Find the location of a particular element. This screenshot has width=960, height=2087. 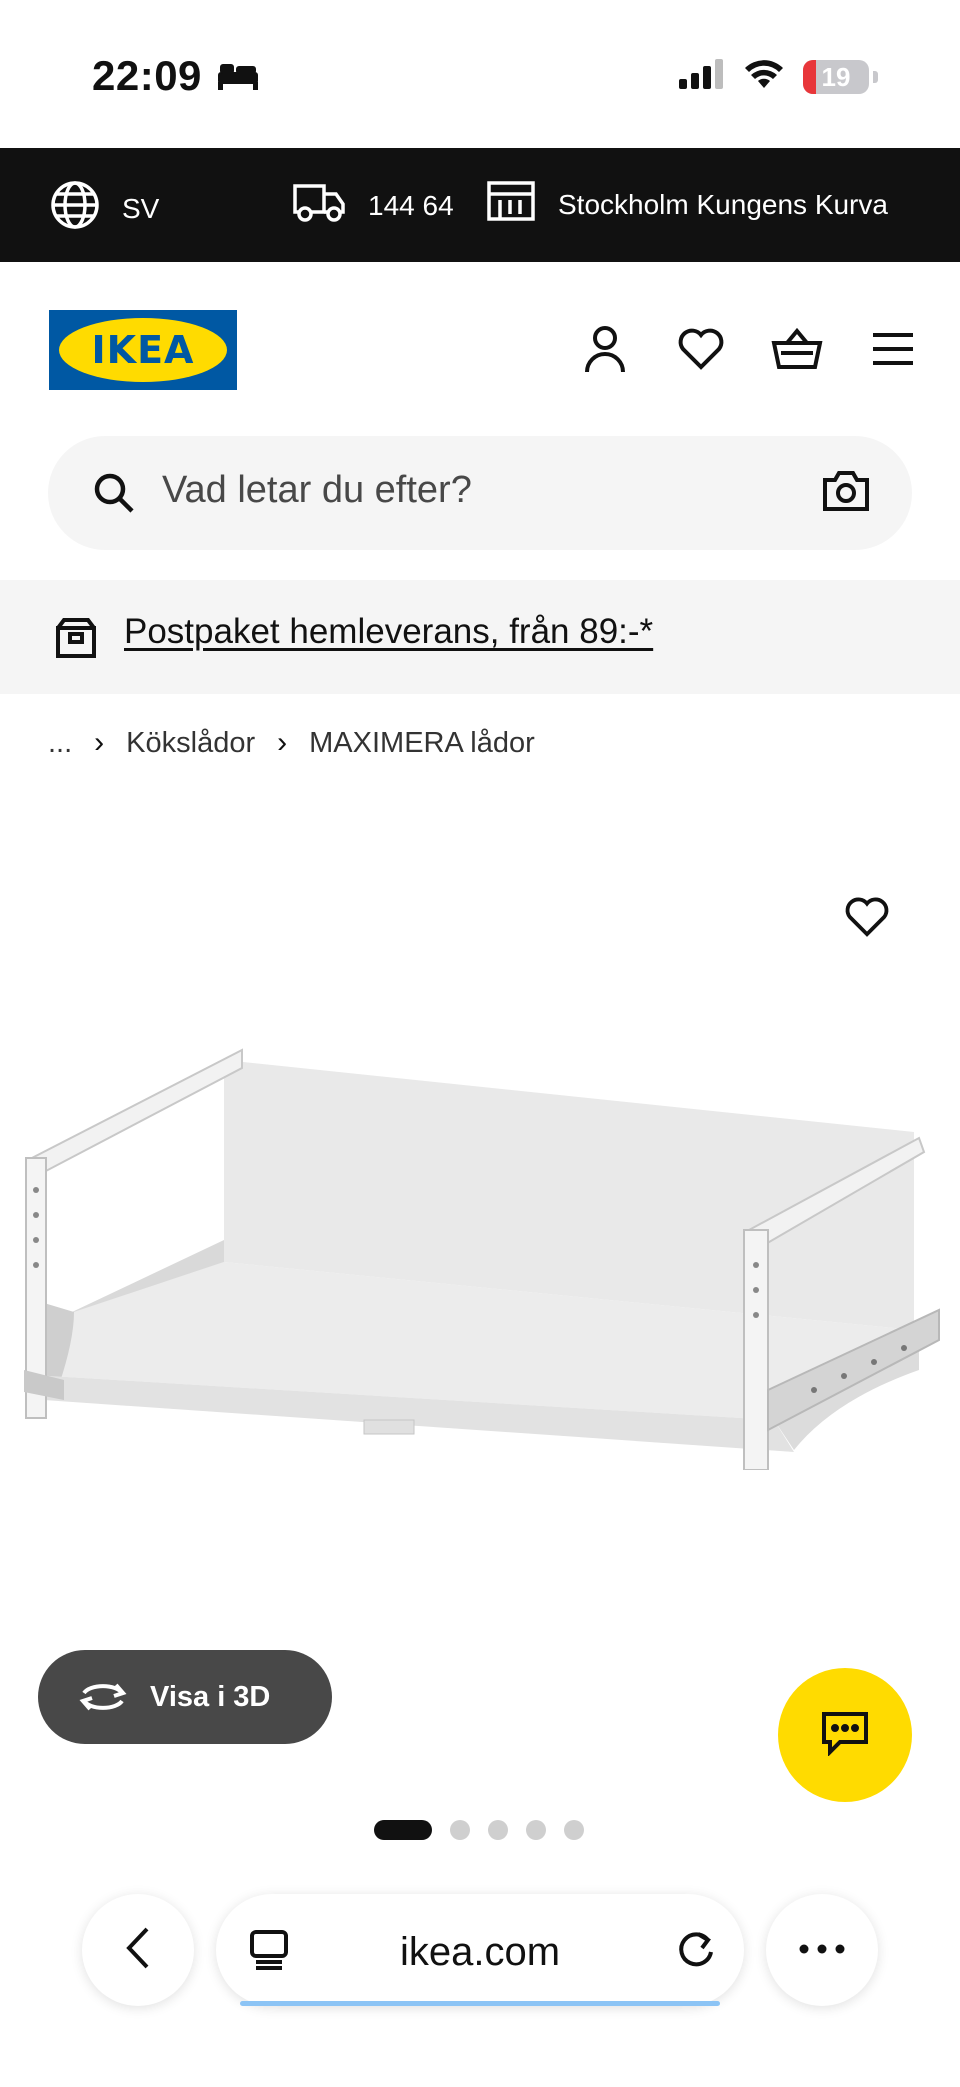

promo-banner: Postpaket hemleverans, från 89:-* is located at coordinates (480, 637).